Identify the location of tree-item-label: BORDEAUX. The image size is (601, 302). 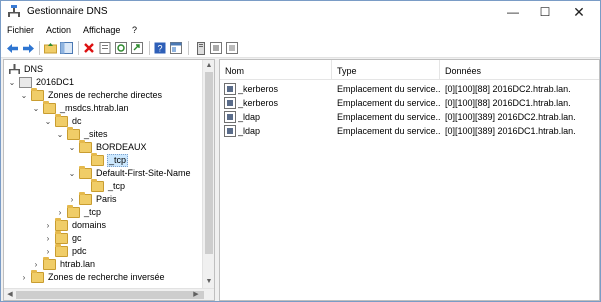
(121, 147).